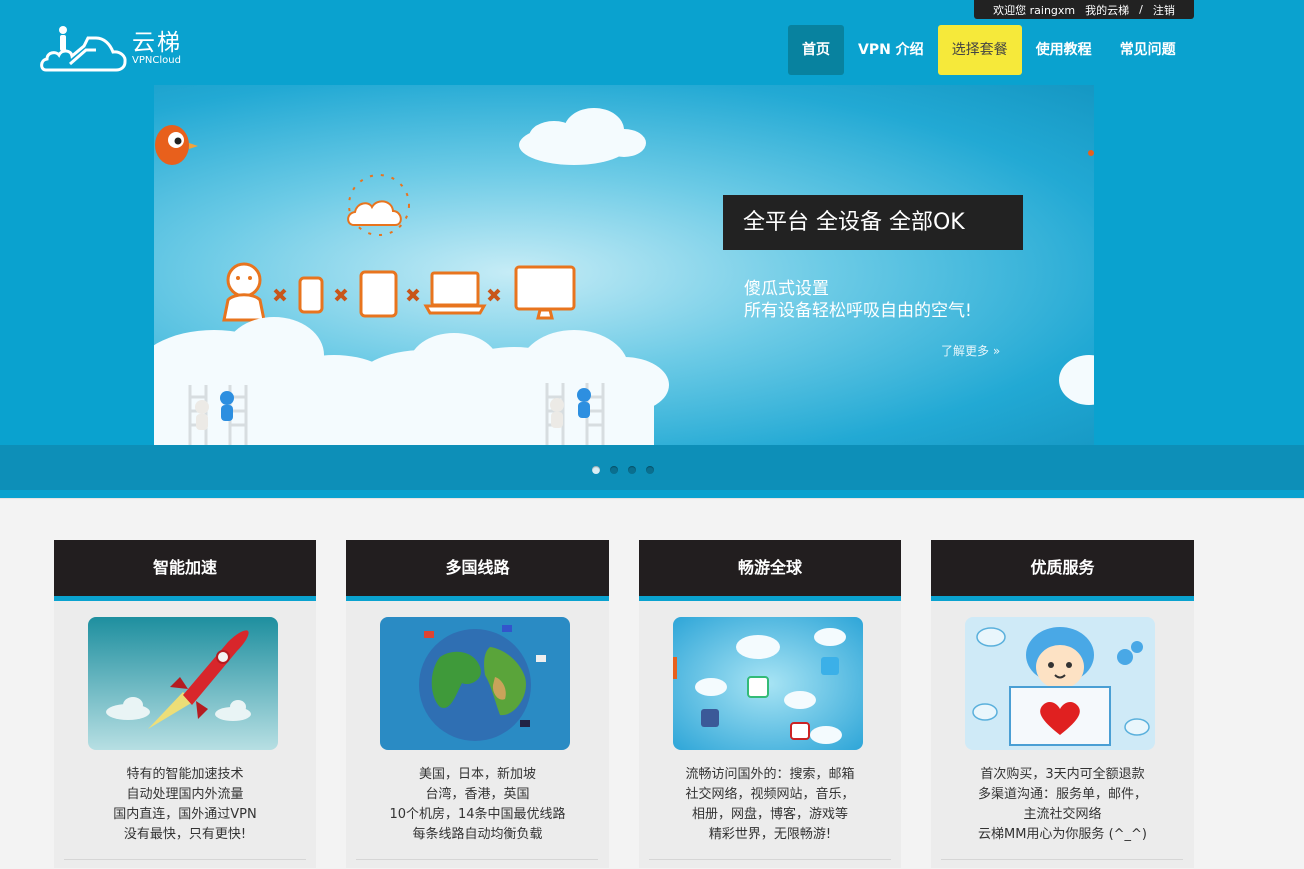 Image resolution: width=1304 pixels, height=869 pixels. What do you see at coordinates (770, 834) in the screenshot?
I see `feature-line: 精彩世界，无限畅游!` at bounding box center [770, 834].